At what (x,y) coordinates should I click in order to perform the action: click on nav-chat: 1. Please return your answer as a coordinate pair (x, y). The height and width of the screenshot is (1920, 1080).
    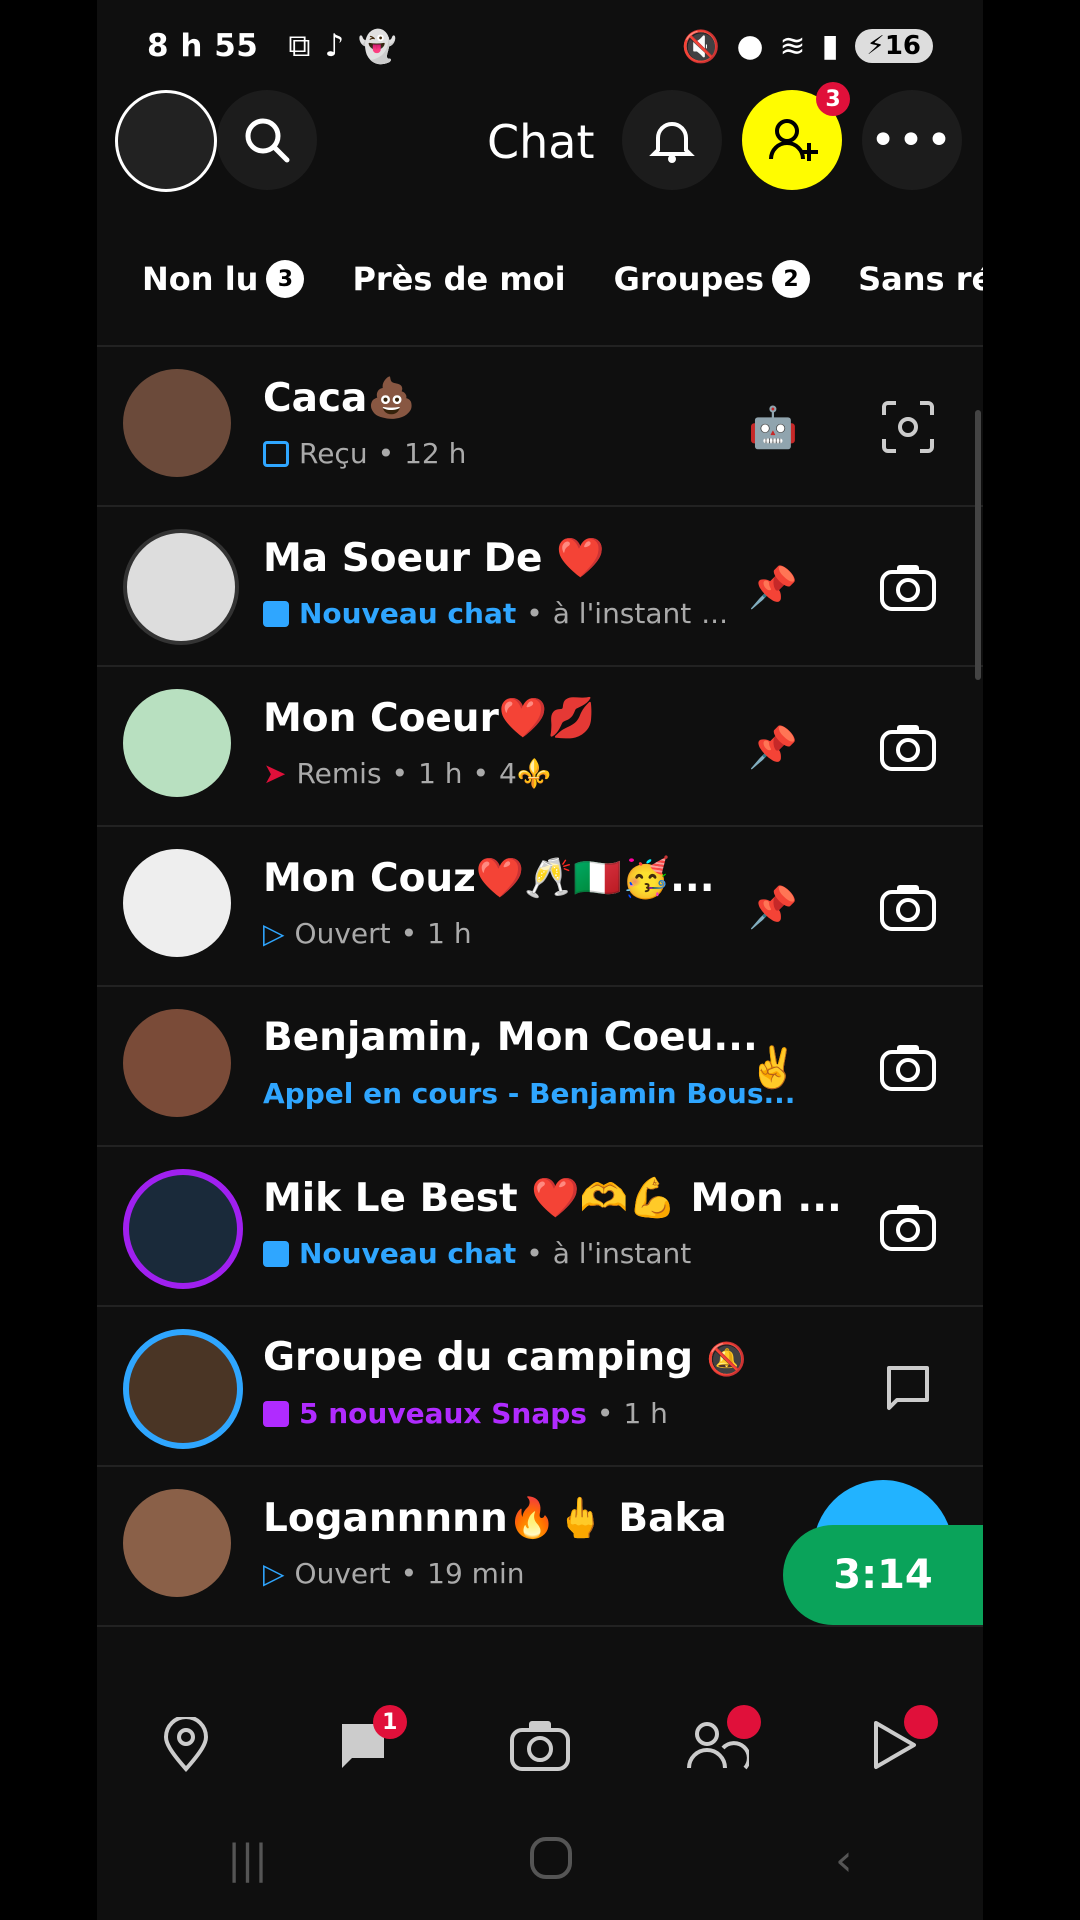
    Looking at the image, I should click on (365, 1745).